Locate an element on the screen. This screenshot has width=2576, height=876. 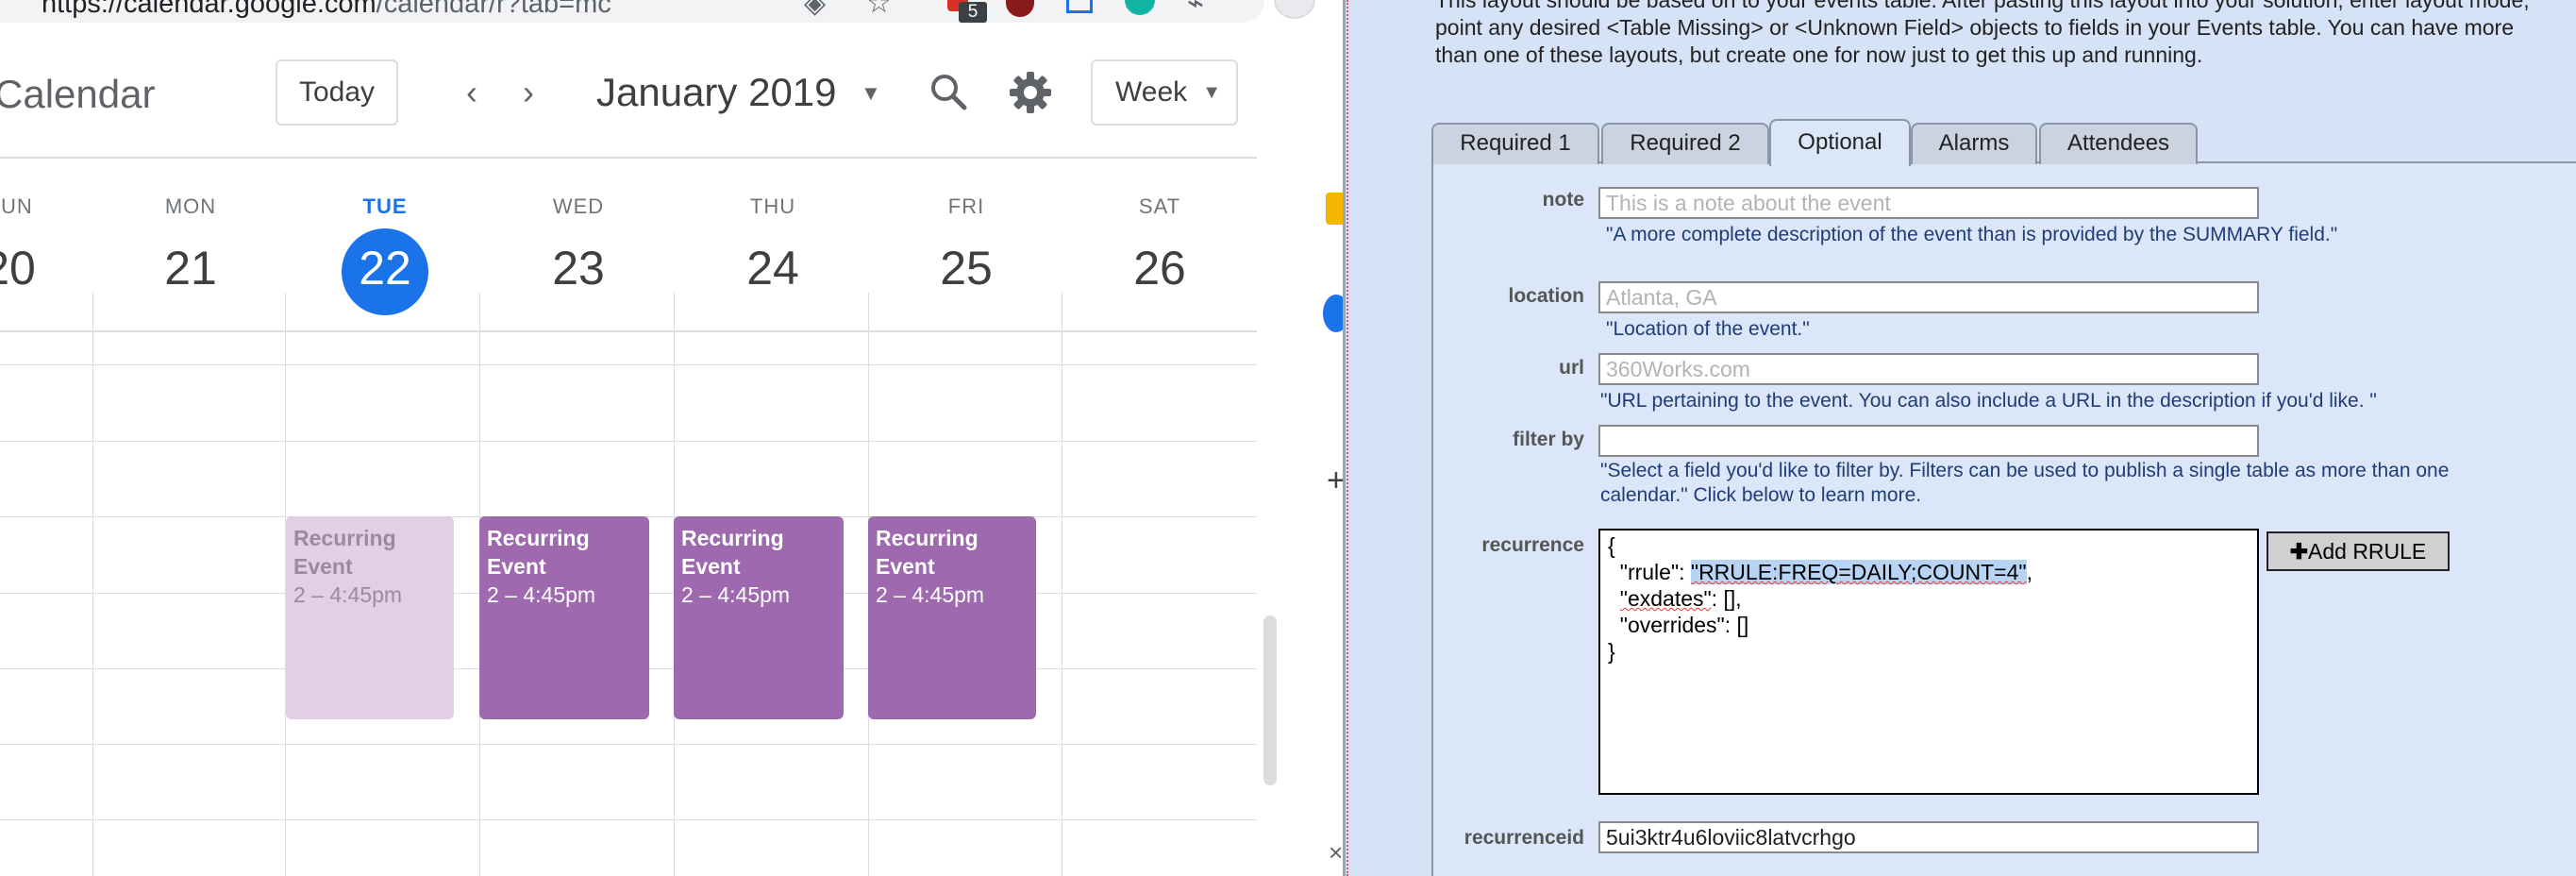
day-number: 20 is located at coordinates (37, 268).